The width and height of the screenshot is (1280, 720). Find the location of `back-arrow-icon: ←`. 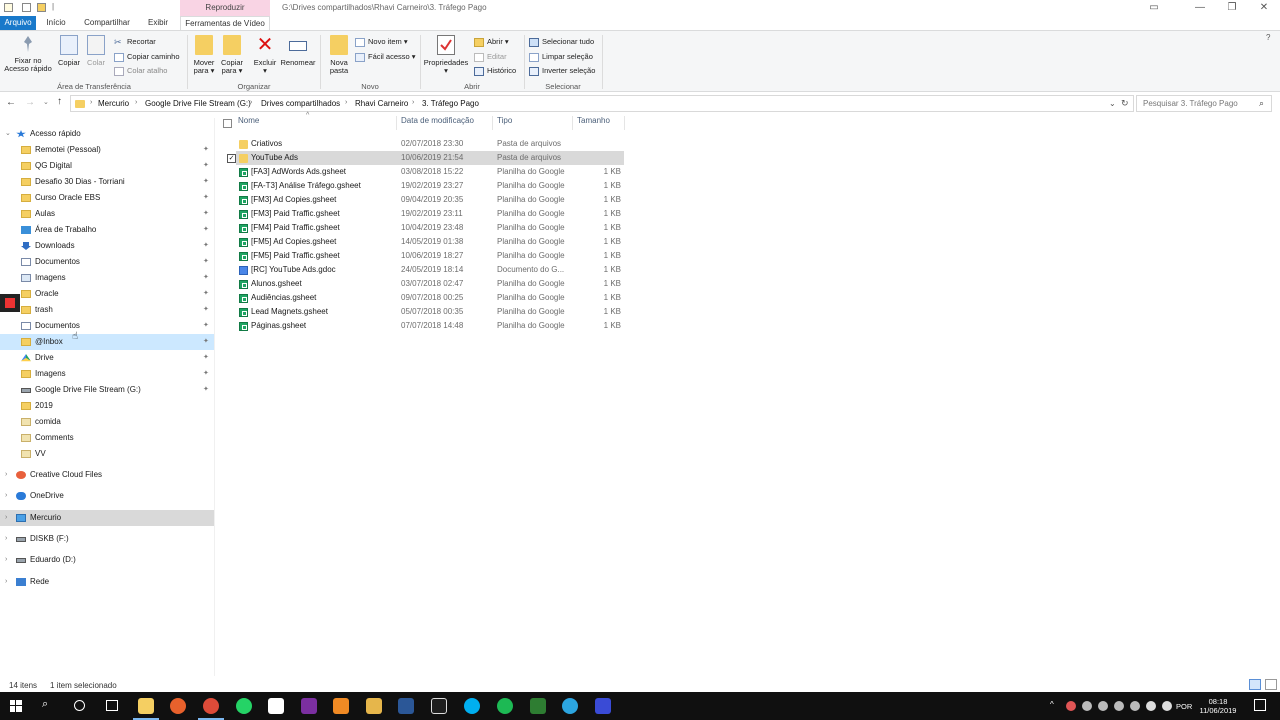

back-arrow-icon: ← is located at coordinates (11, 102).